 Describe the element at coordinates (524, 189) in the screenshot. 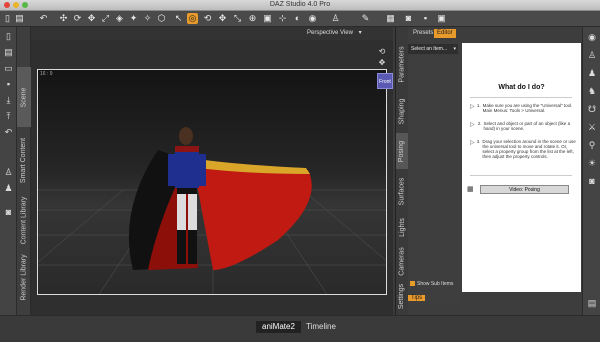

I see `video-posing-button: Video: Posing` at that location.